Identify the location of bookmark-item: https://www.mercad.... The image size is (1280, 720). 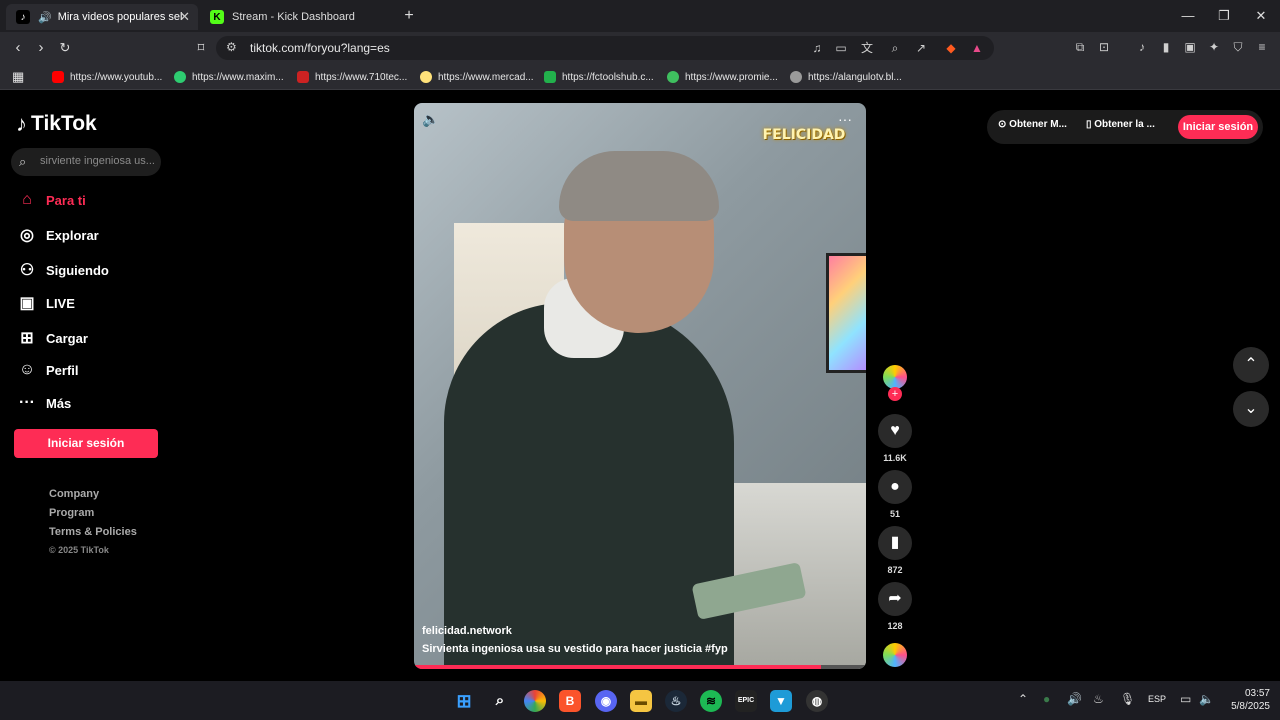
(477, 77).